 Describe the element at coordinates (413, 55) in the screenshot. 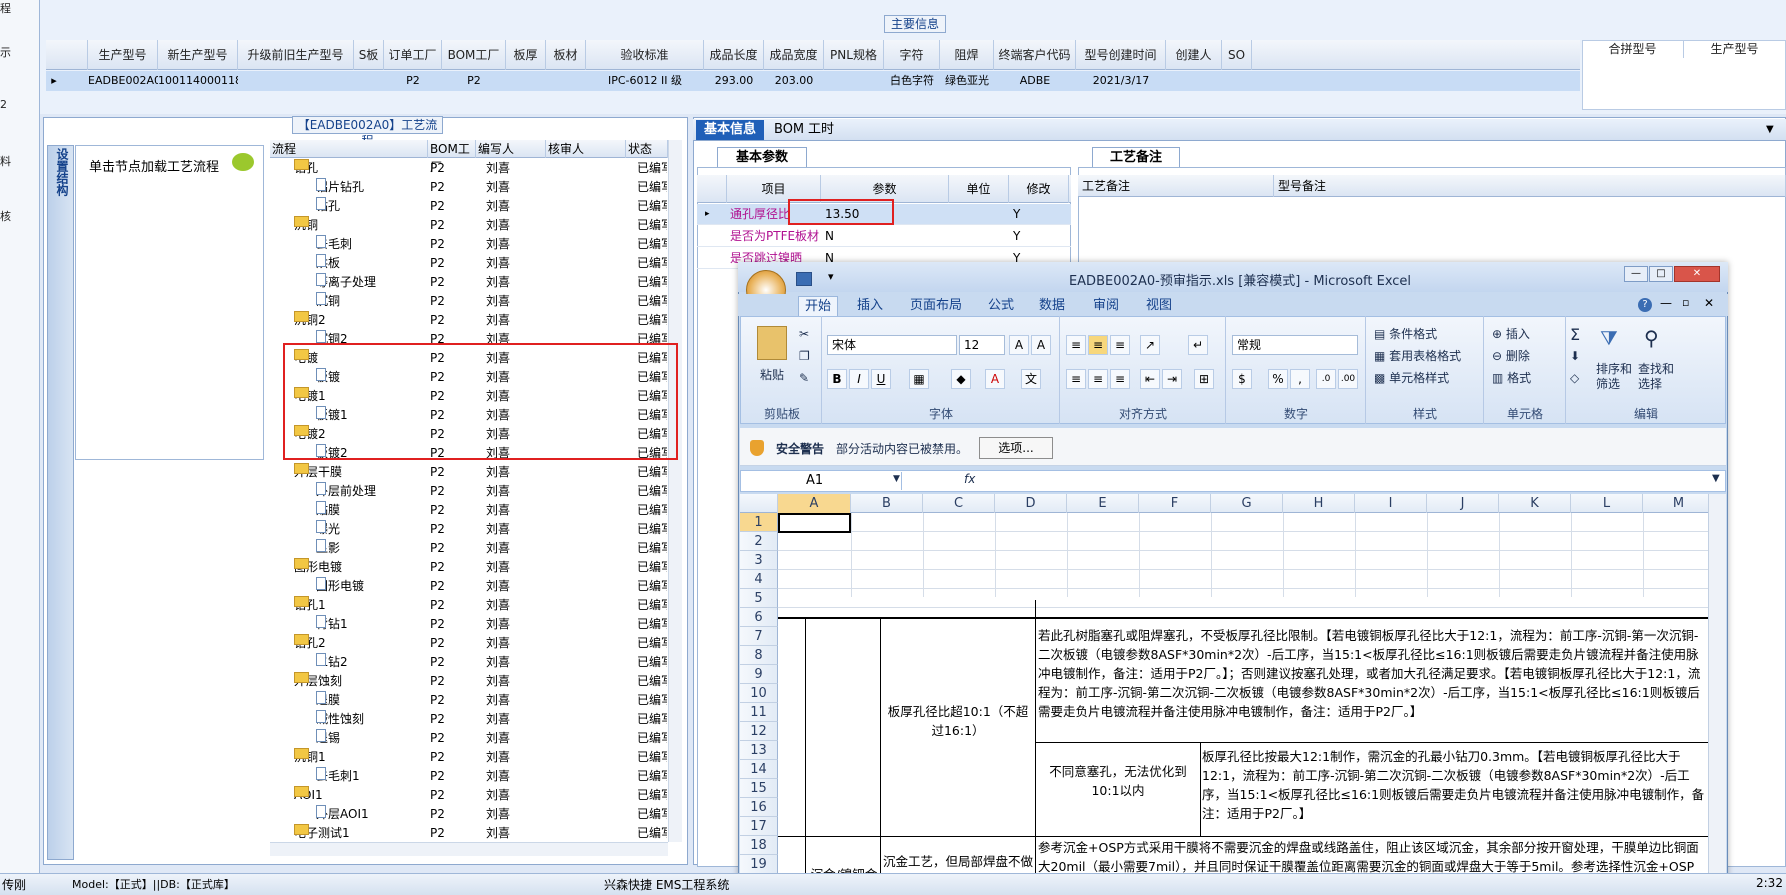

I see `main-col-header: 订单工厂` at that location.